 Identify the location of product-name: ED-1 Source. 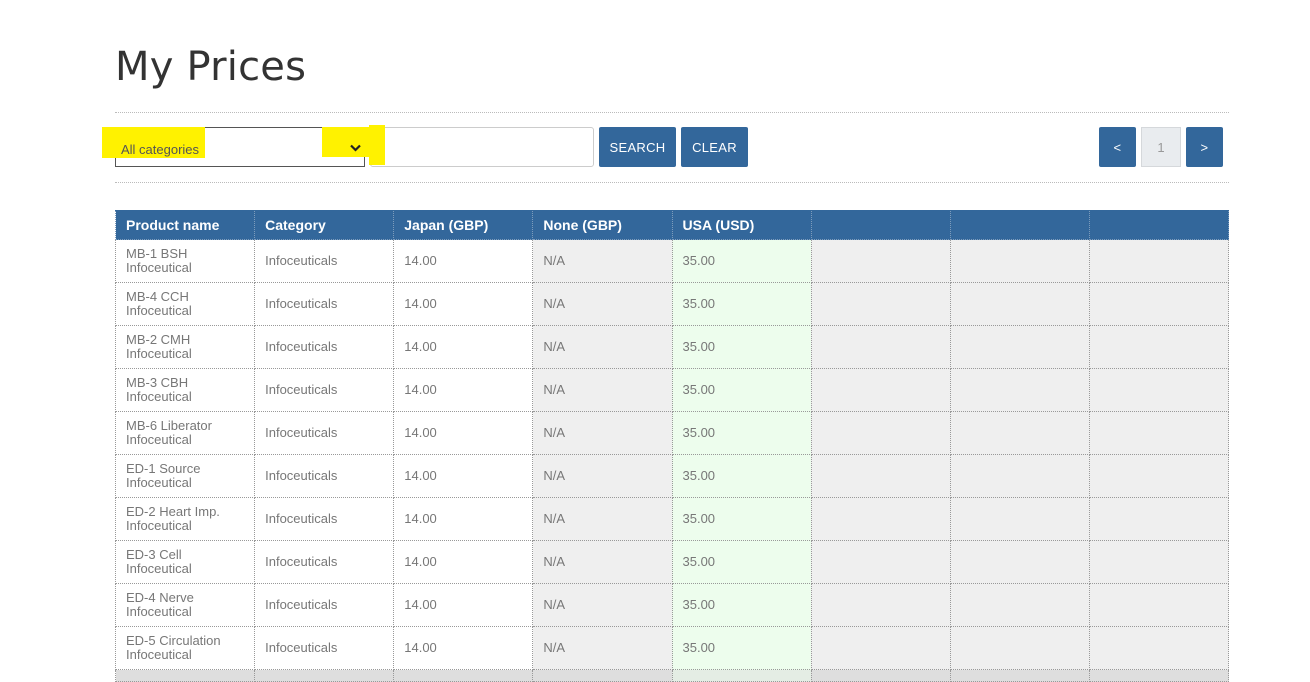
(163, 468).